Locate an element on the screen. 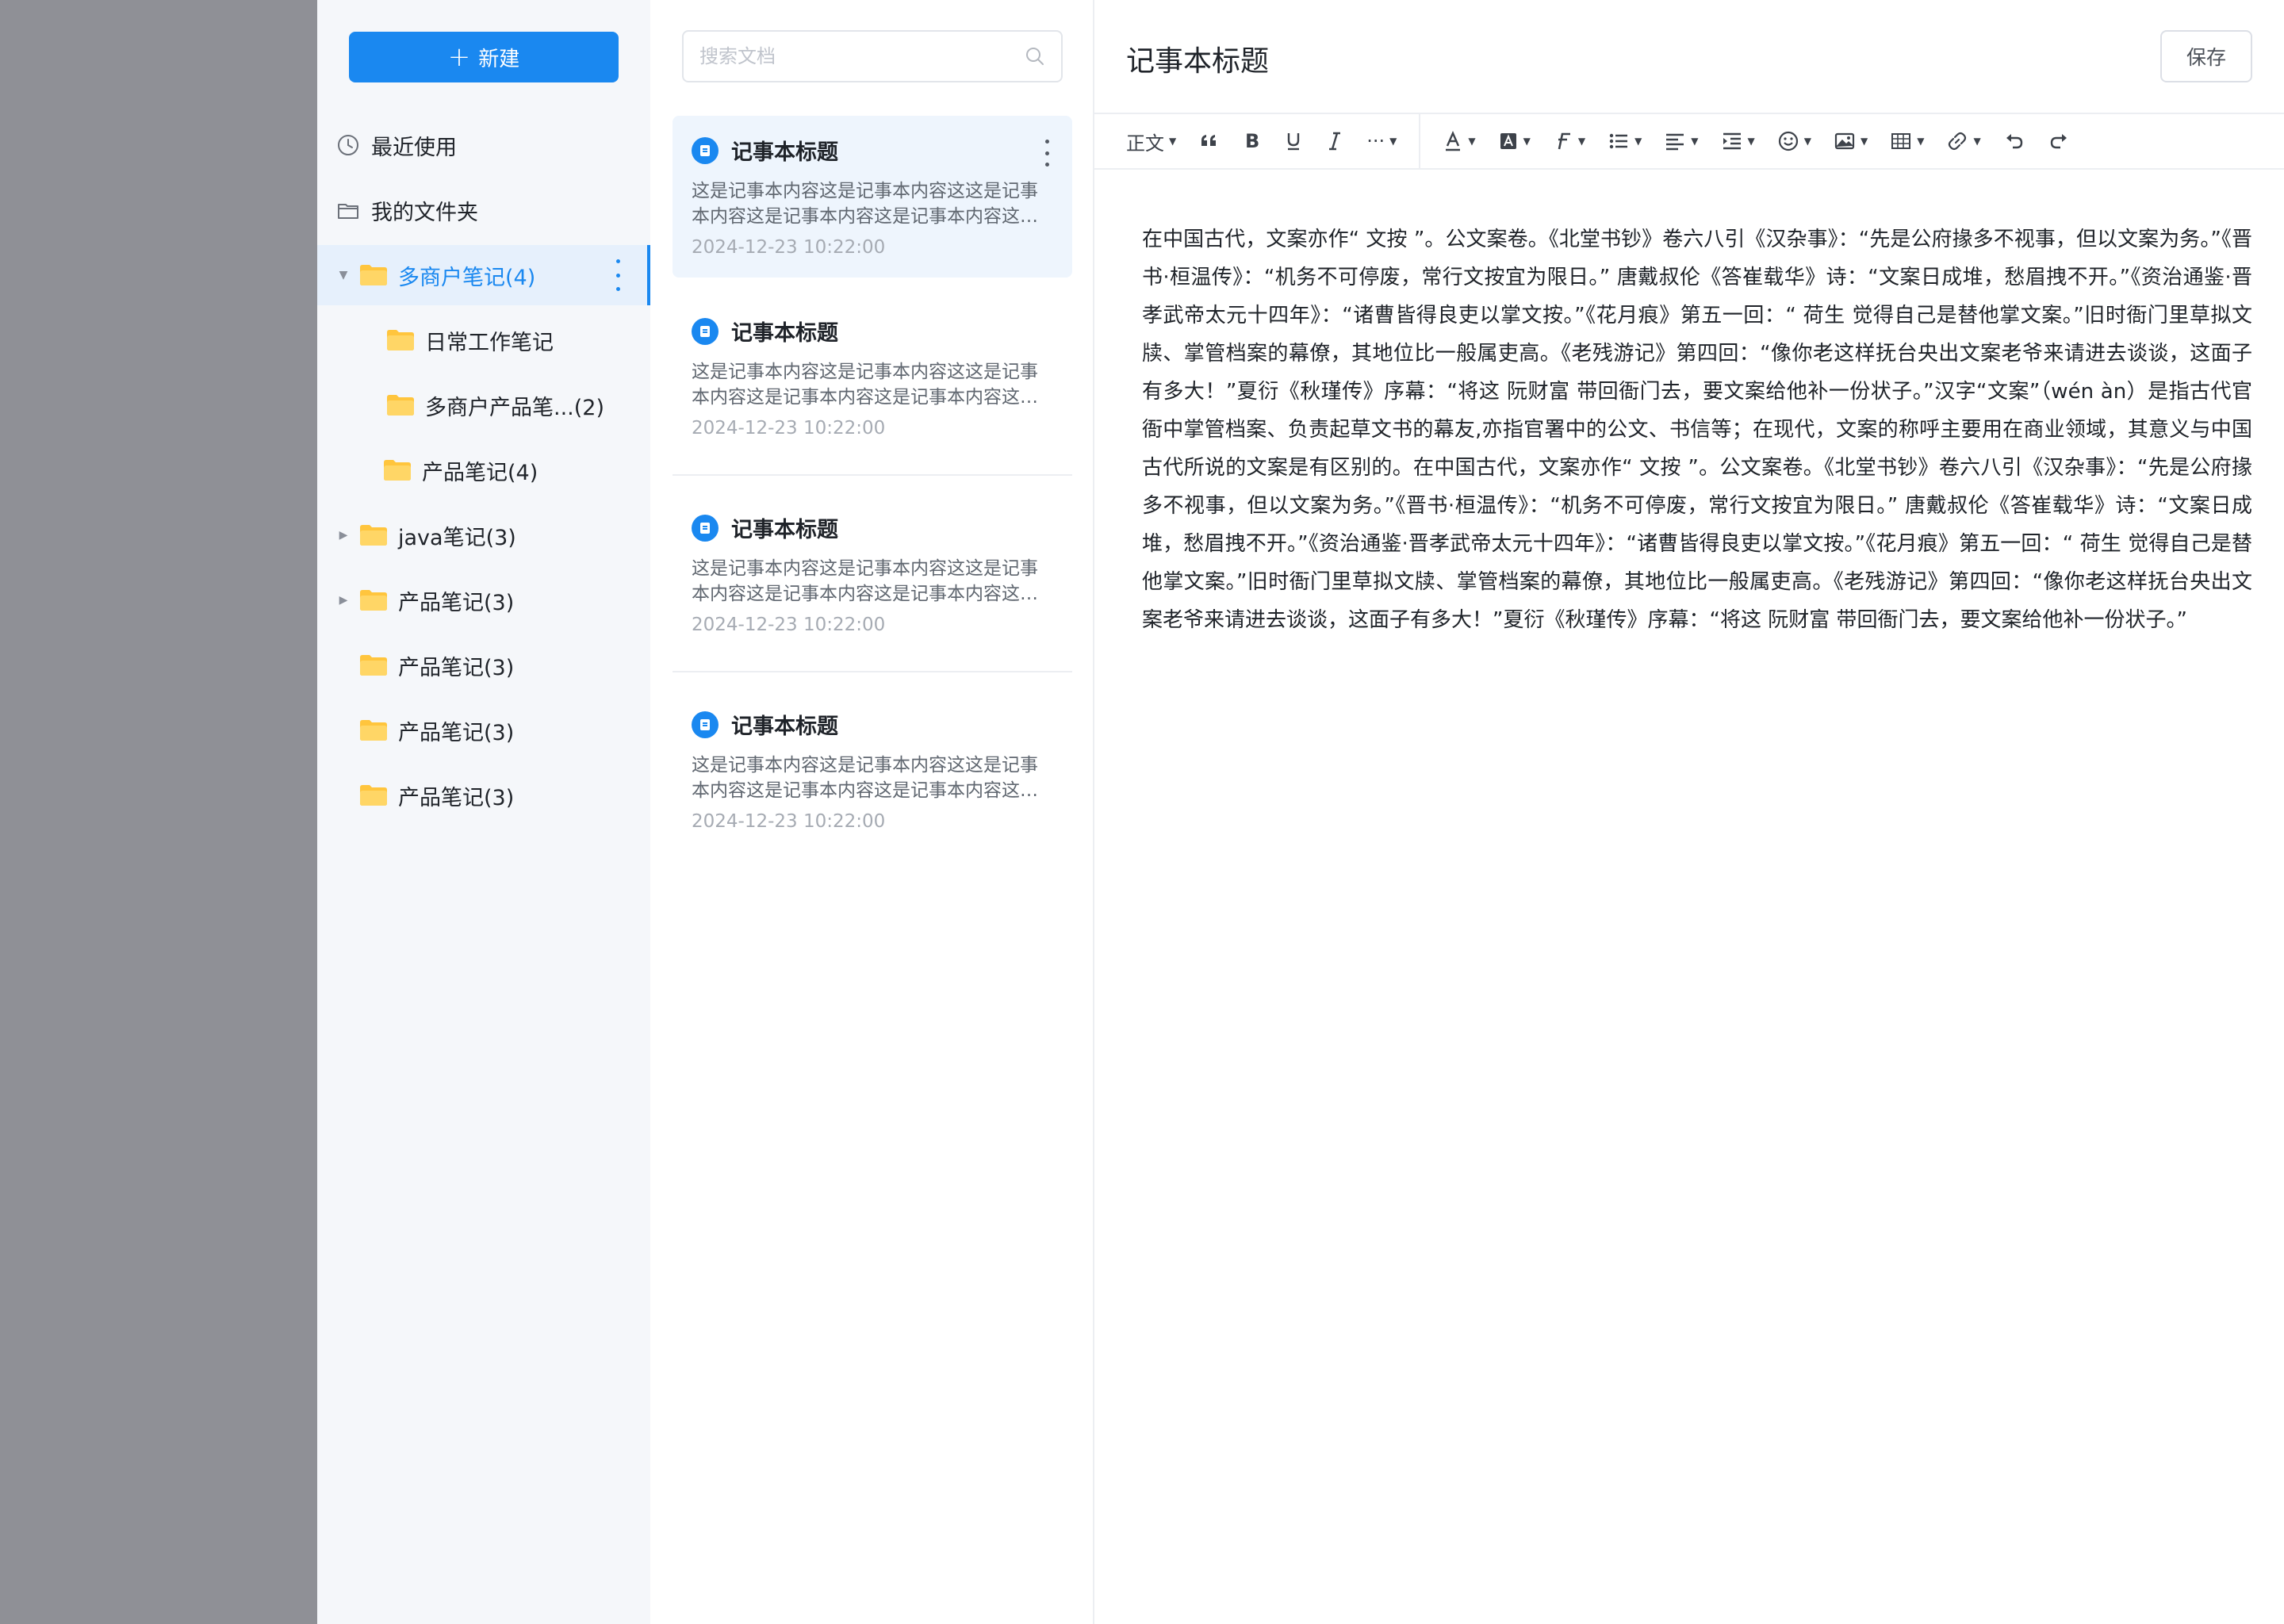 The height and width of the screenshot is (1624, 2284). link-dropdown: ▼ is located at coordinates (1963, 141).